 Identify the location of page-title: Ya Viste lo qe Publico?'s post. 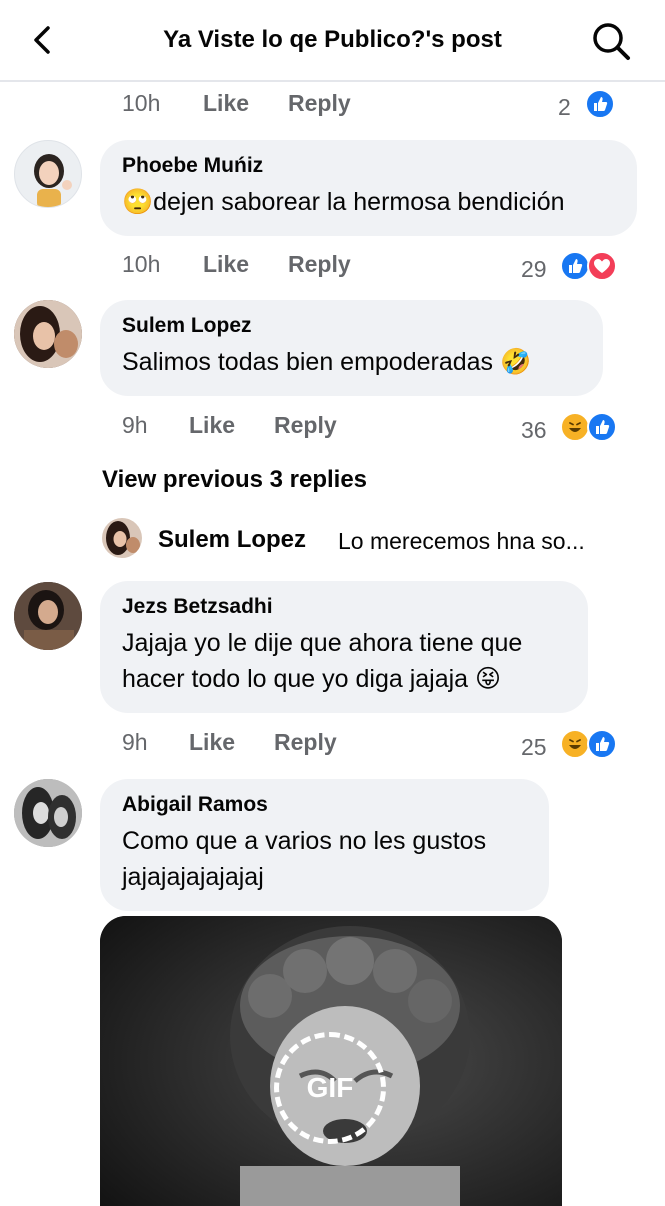
(332, 39).